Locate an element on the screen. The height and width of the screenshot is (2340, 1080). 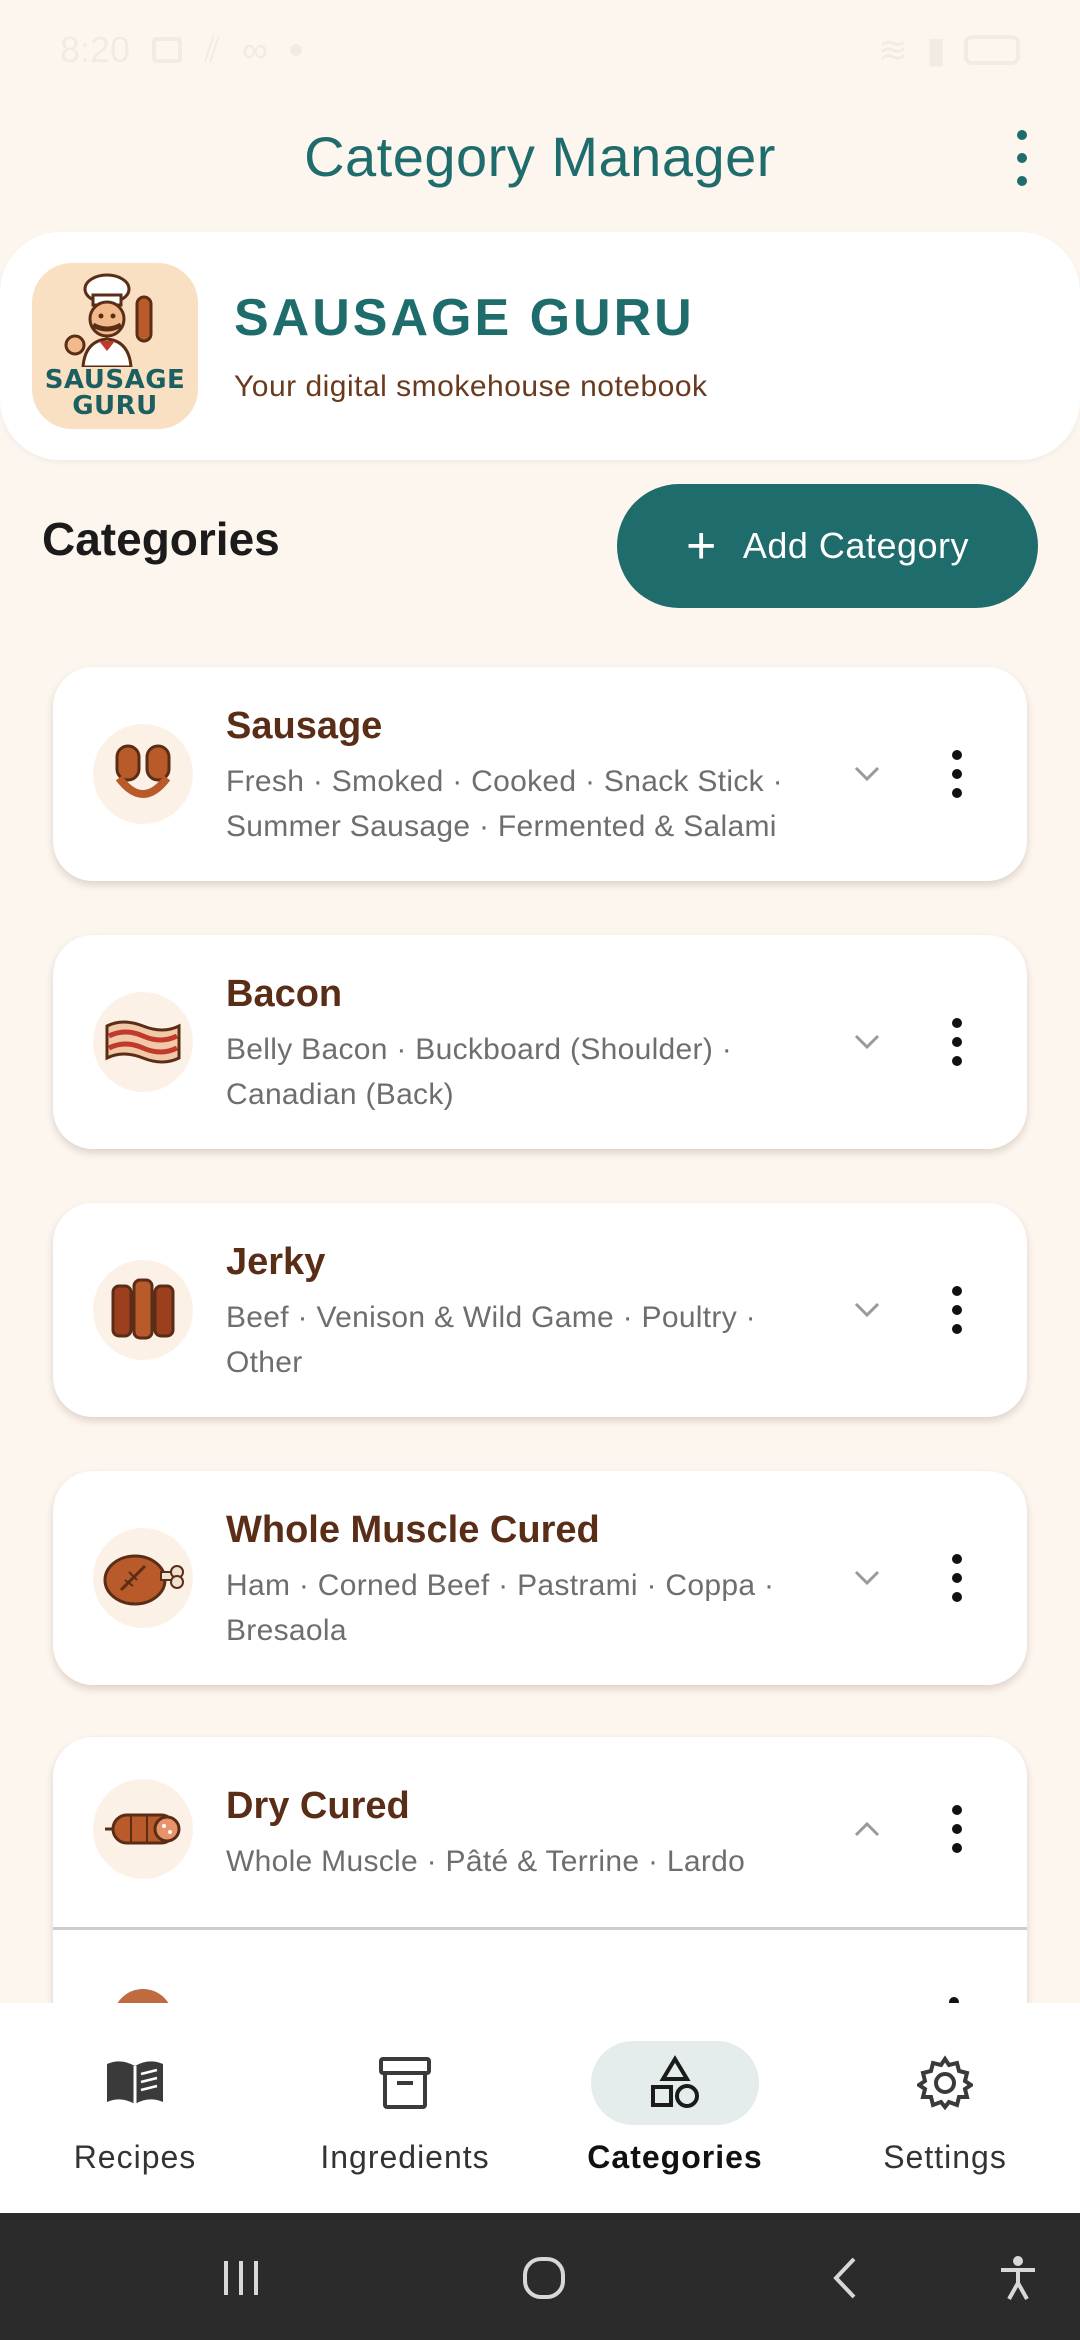
bottom-navigation: Recipes Ingredients Categories Settings is located at coordinates (540, 2108).